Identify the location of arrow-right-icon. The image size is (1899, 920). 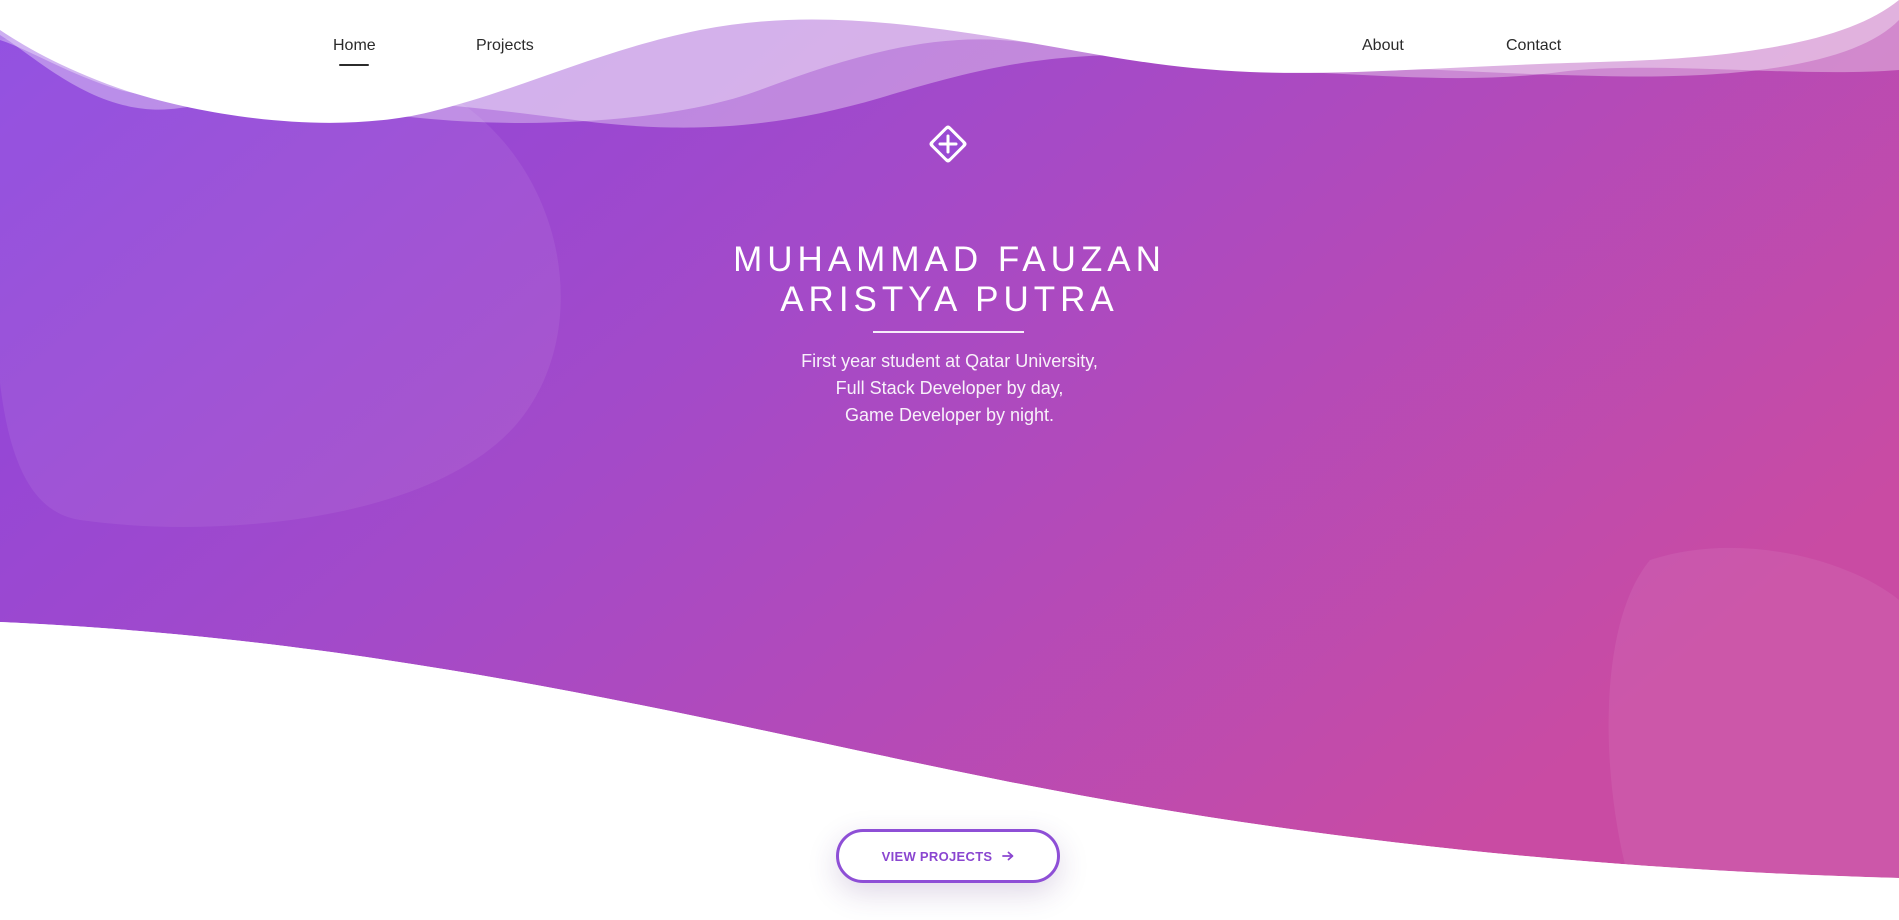
(1008, 856).